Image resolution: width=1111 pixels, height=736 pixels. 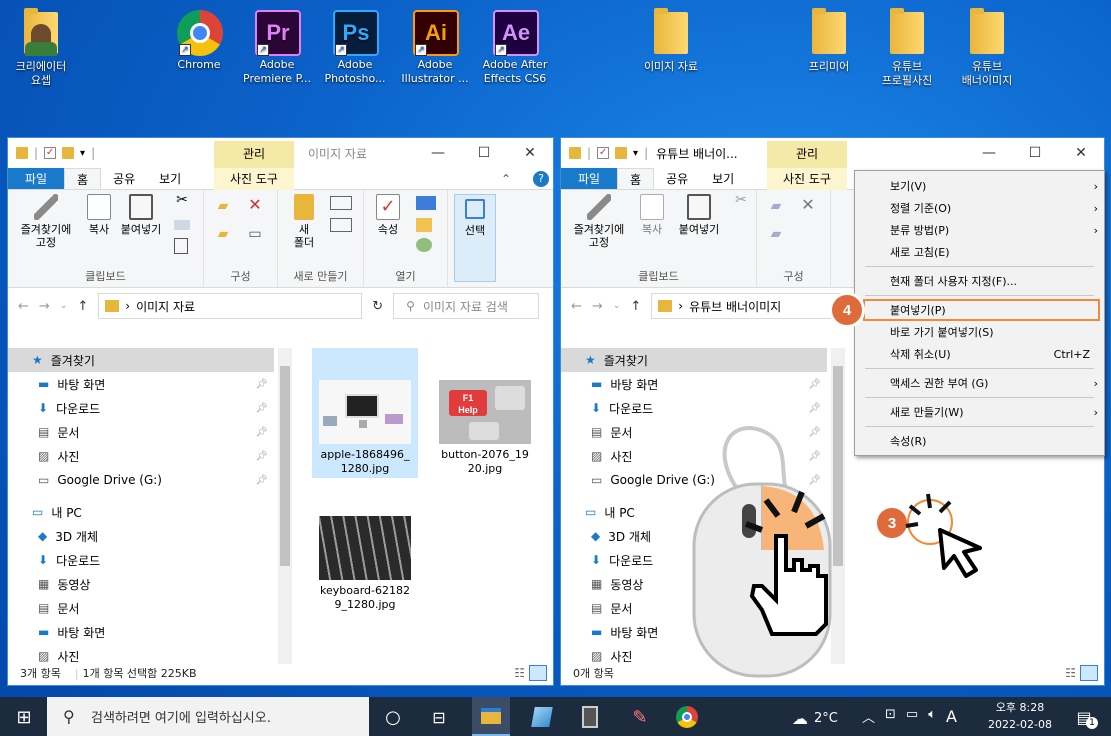 I want to click on context-menu-item: 보기(V) ›, so click(x=979, y=186).